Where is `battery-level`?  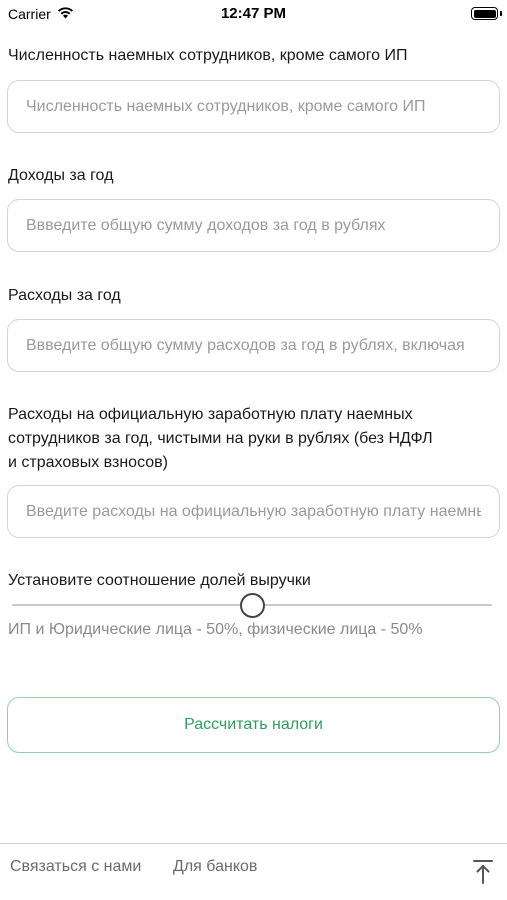
battery-level is located at coordinates (484, 13).